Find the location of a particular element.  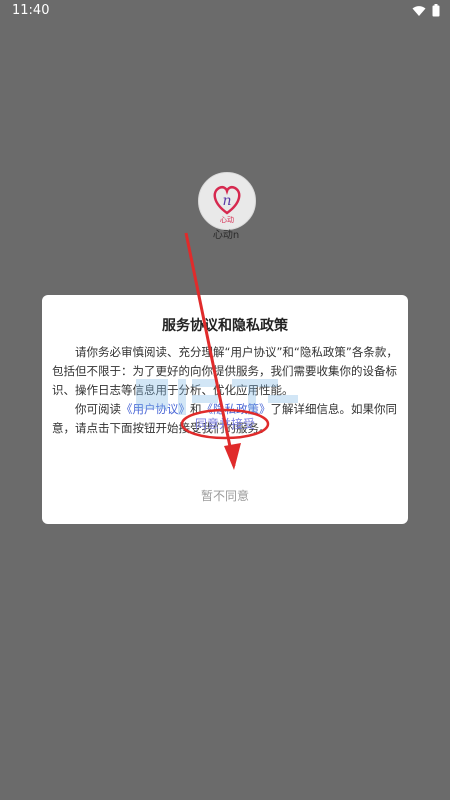

user-agreement-link: 《用户协议》 is located at coordinates (155, 409).